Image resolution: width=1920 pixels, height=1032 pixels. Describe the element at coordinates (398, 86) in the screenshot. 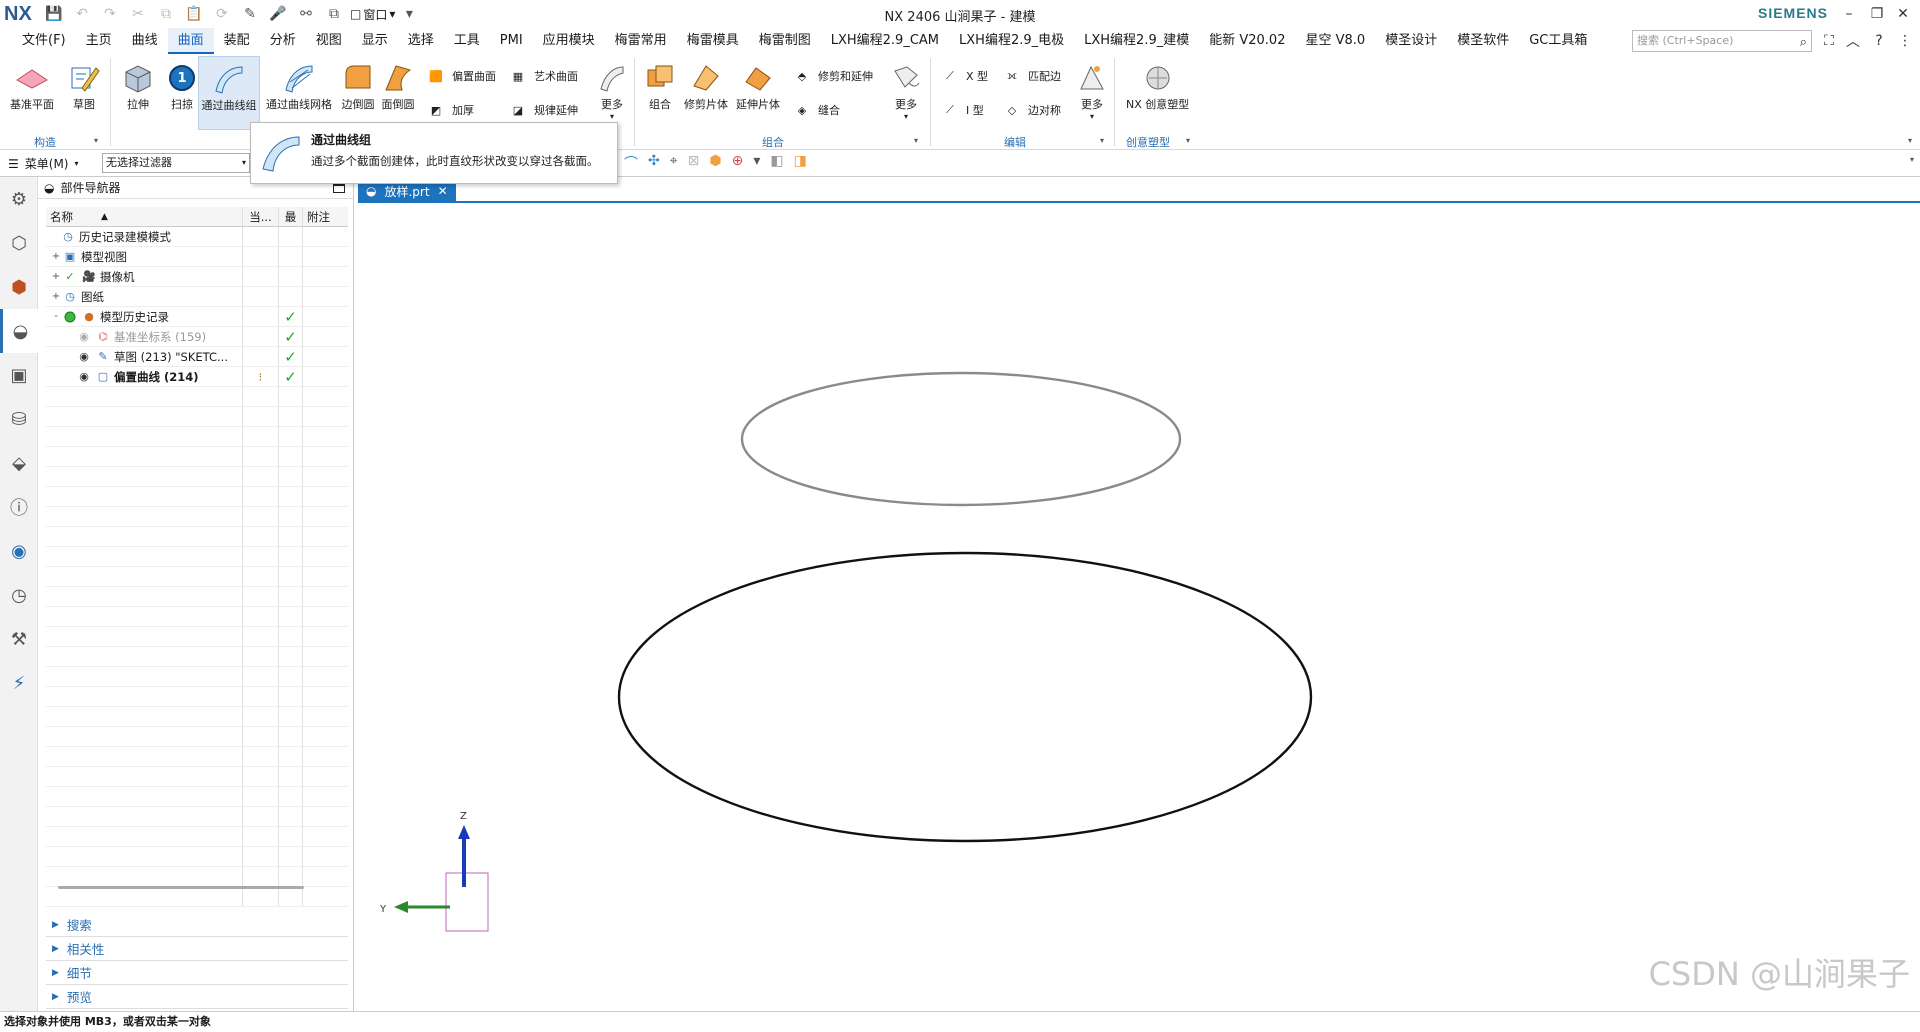

I see `face-blend-button: 面倒圆` at that location.